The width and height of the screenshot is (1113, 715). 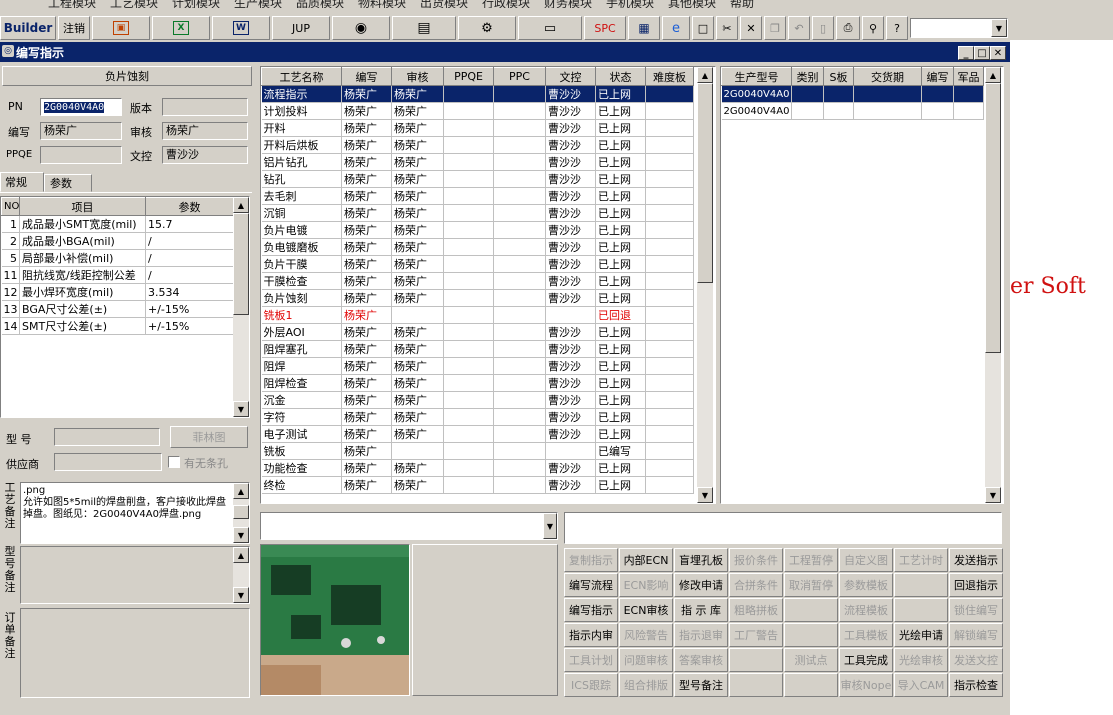 What do you see at coordinates (301, 213) in the screenshot?
I see `process-cell: 沉铜` at bounding box center [301, 213].